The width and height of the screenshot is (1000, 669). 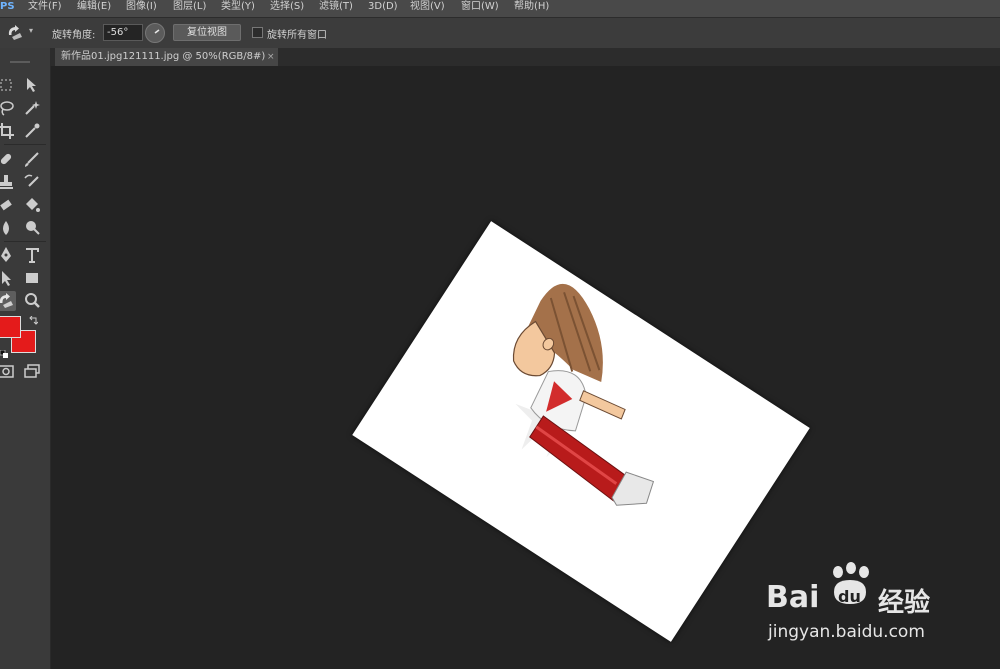 What do you see at coordinates (207, 32) in the screenshot?
I see `reset-view-button: 复位视图` at bounding box center [207, 32].